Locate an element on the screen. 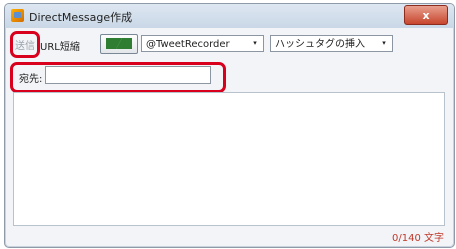 This screenshot has height=249, width=456. destination-highlight is located at coordinates (118, 77).